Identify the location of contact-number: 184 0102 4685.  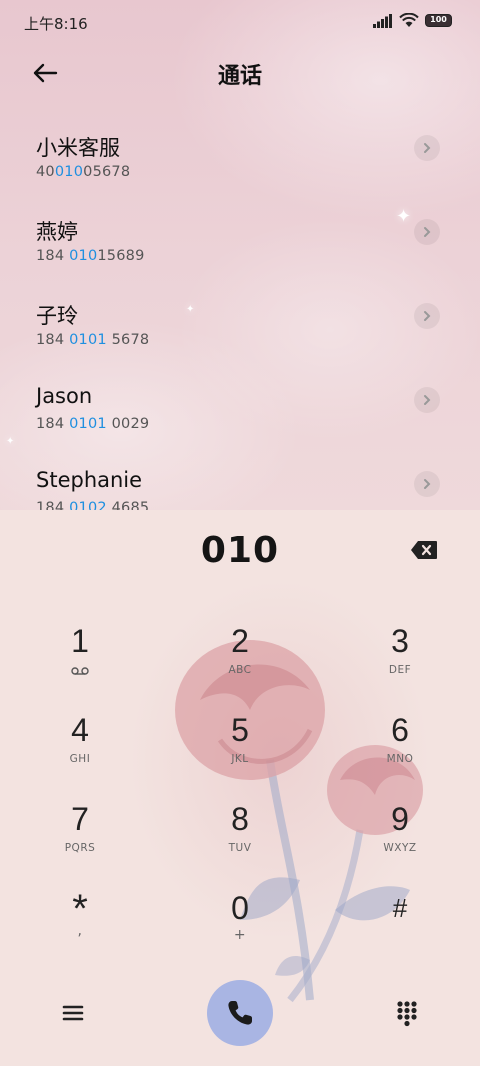
(93, 505).